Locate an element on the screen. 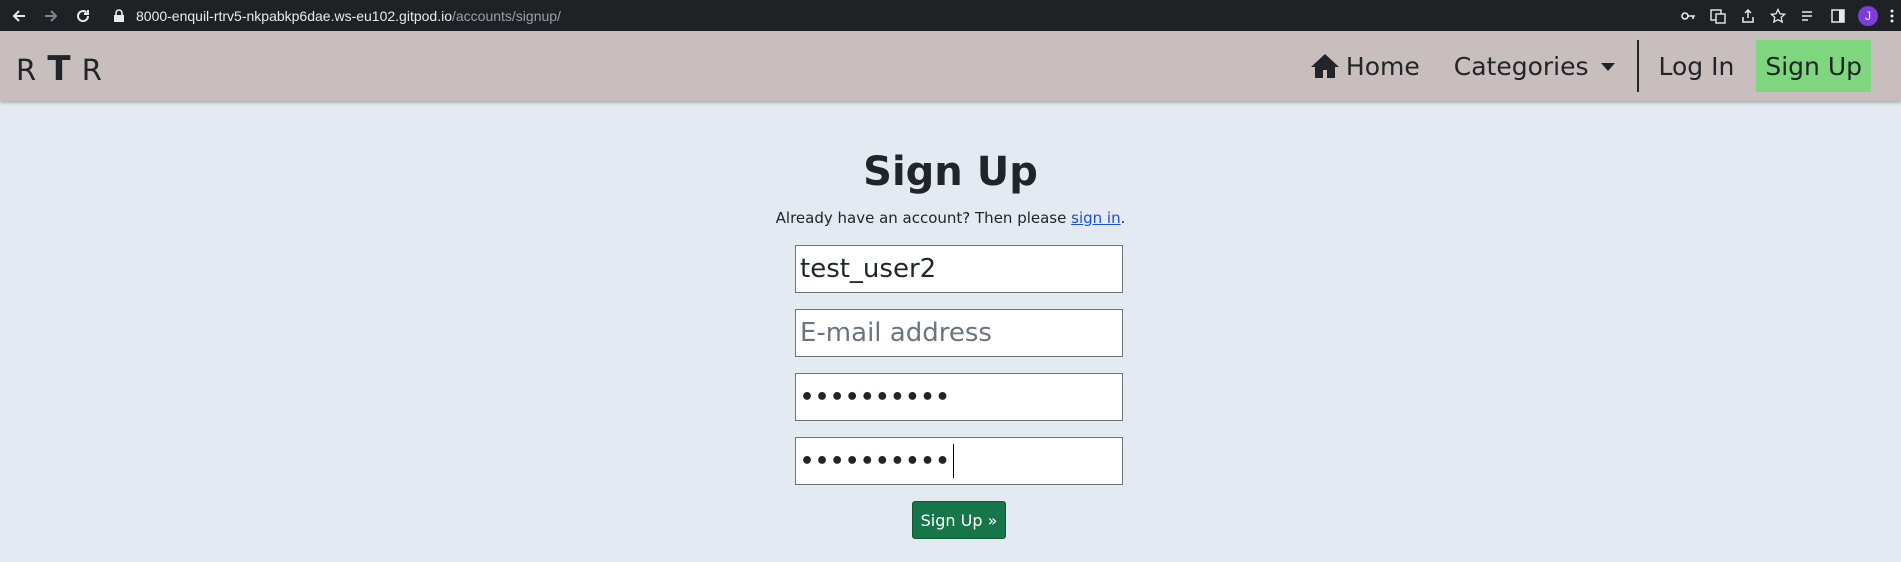 The height and width of the screenshot is (562, 1901). menu-dots-icon is located at coordinates (1892, 15).